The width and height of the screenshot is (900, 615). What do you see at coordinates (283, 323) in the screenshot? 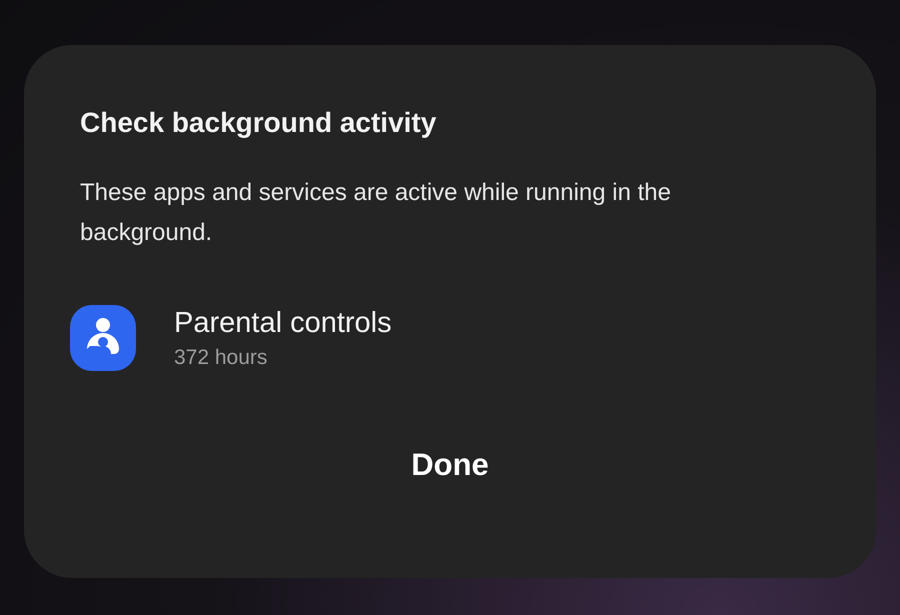
I see `app-name: Parental controls` at bounding box center [283, 323].